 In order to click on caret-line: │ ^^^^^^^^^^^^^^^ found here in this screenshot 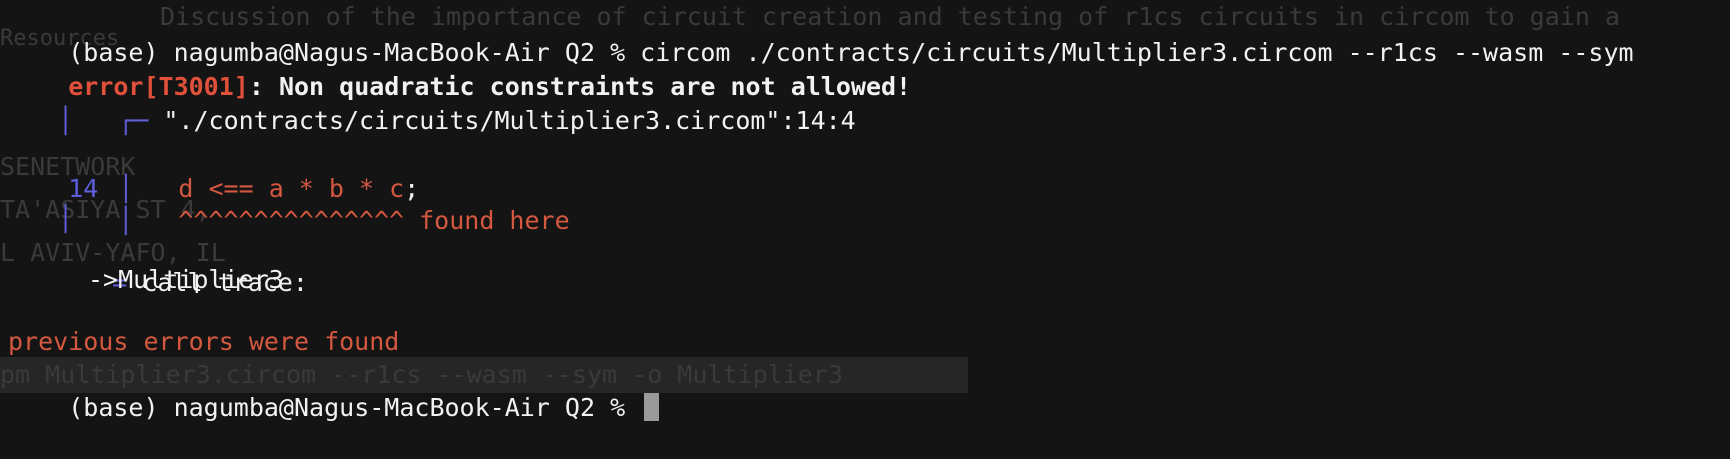, I will do `click(313, 202)`.